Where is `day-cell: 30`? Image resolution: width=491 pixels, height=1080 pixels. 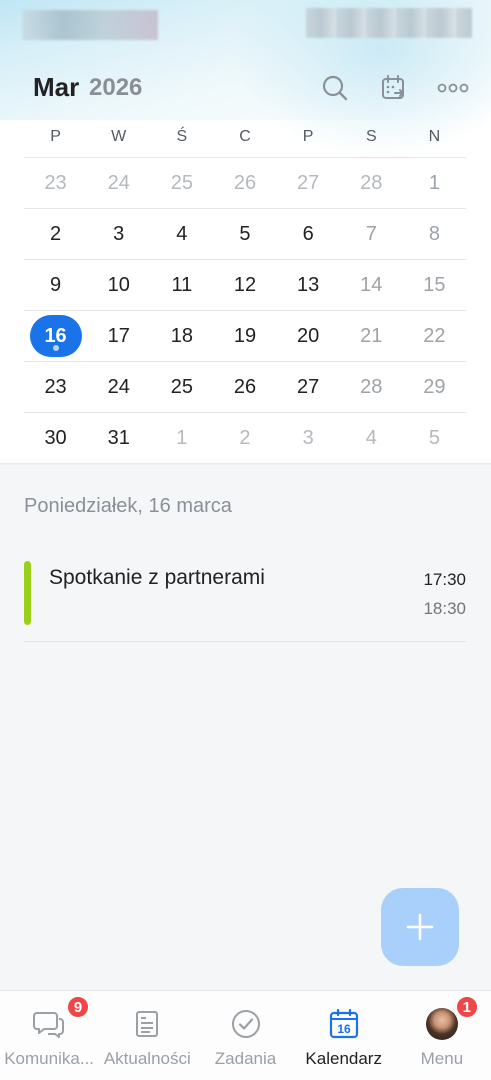
day-cell: 30 is located at coordinates (55, 438).